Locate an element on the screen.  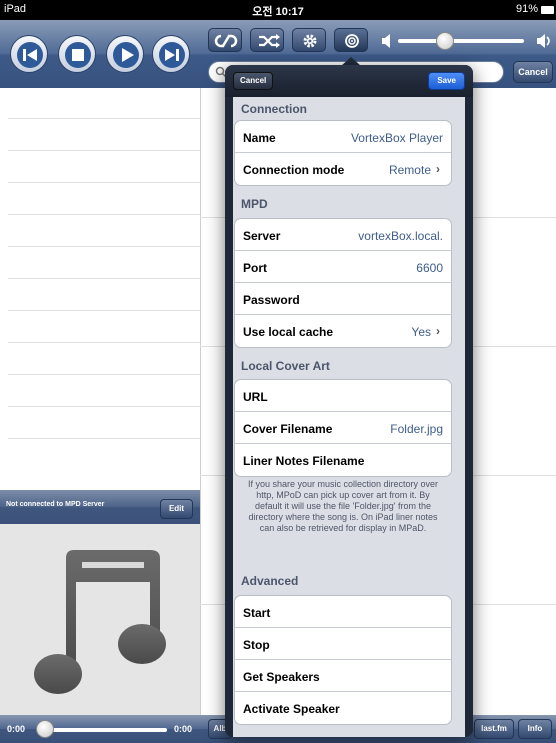
password-label: Password is located at coordinates (271, 300).